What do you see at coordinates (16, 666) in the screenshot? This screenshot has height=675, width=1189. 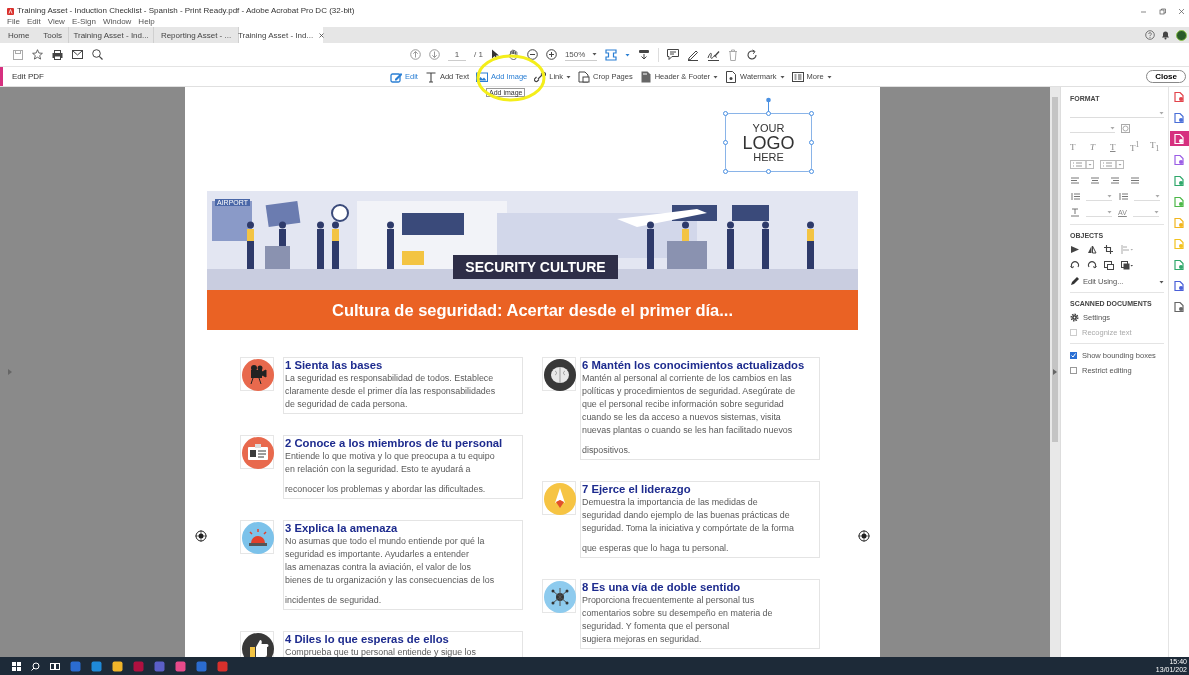 I see `windows-start-icon` at bounding box center [16, 666].